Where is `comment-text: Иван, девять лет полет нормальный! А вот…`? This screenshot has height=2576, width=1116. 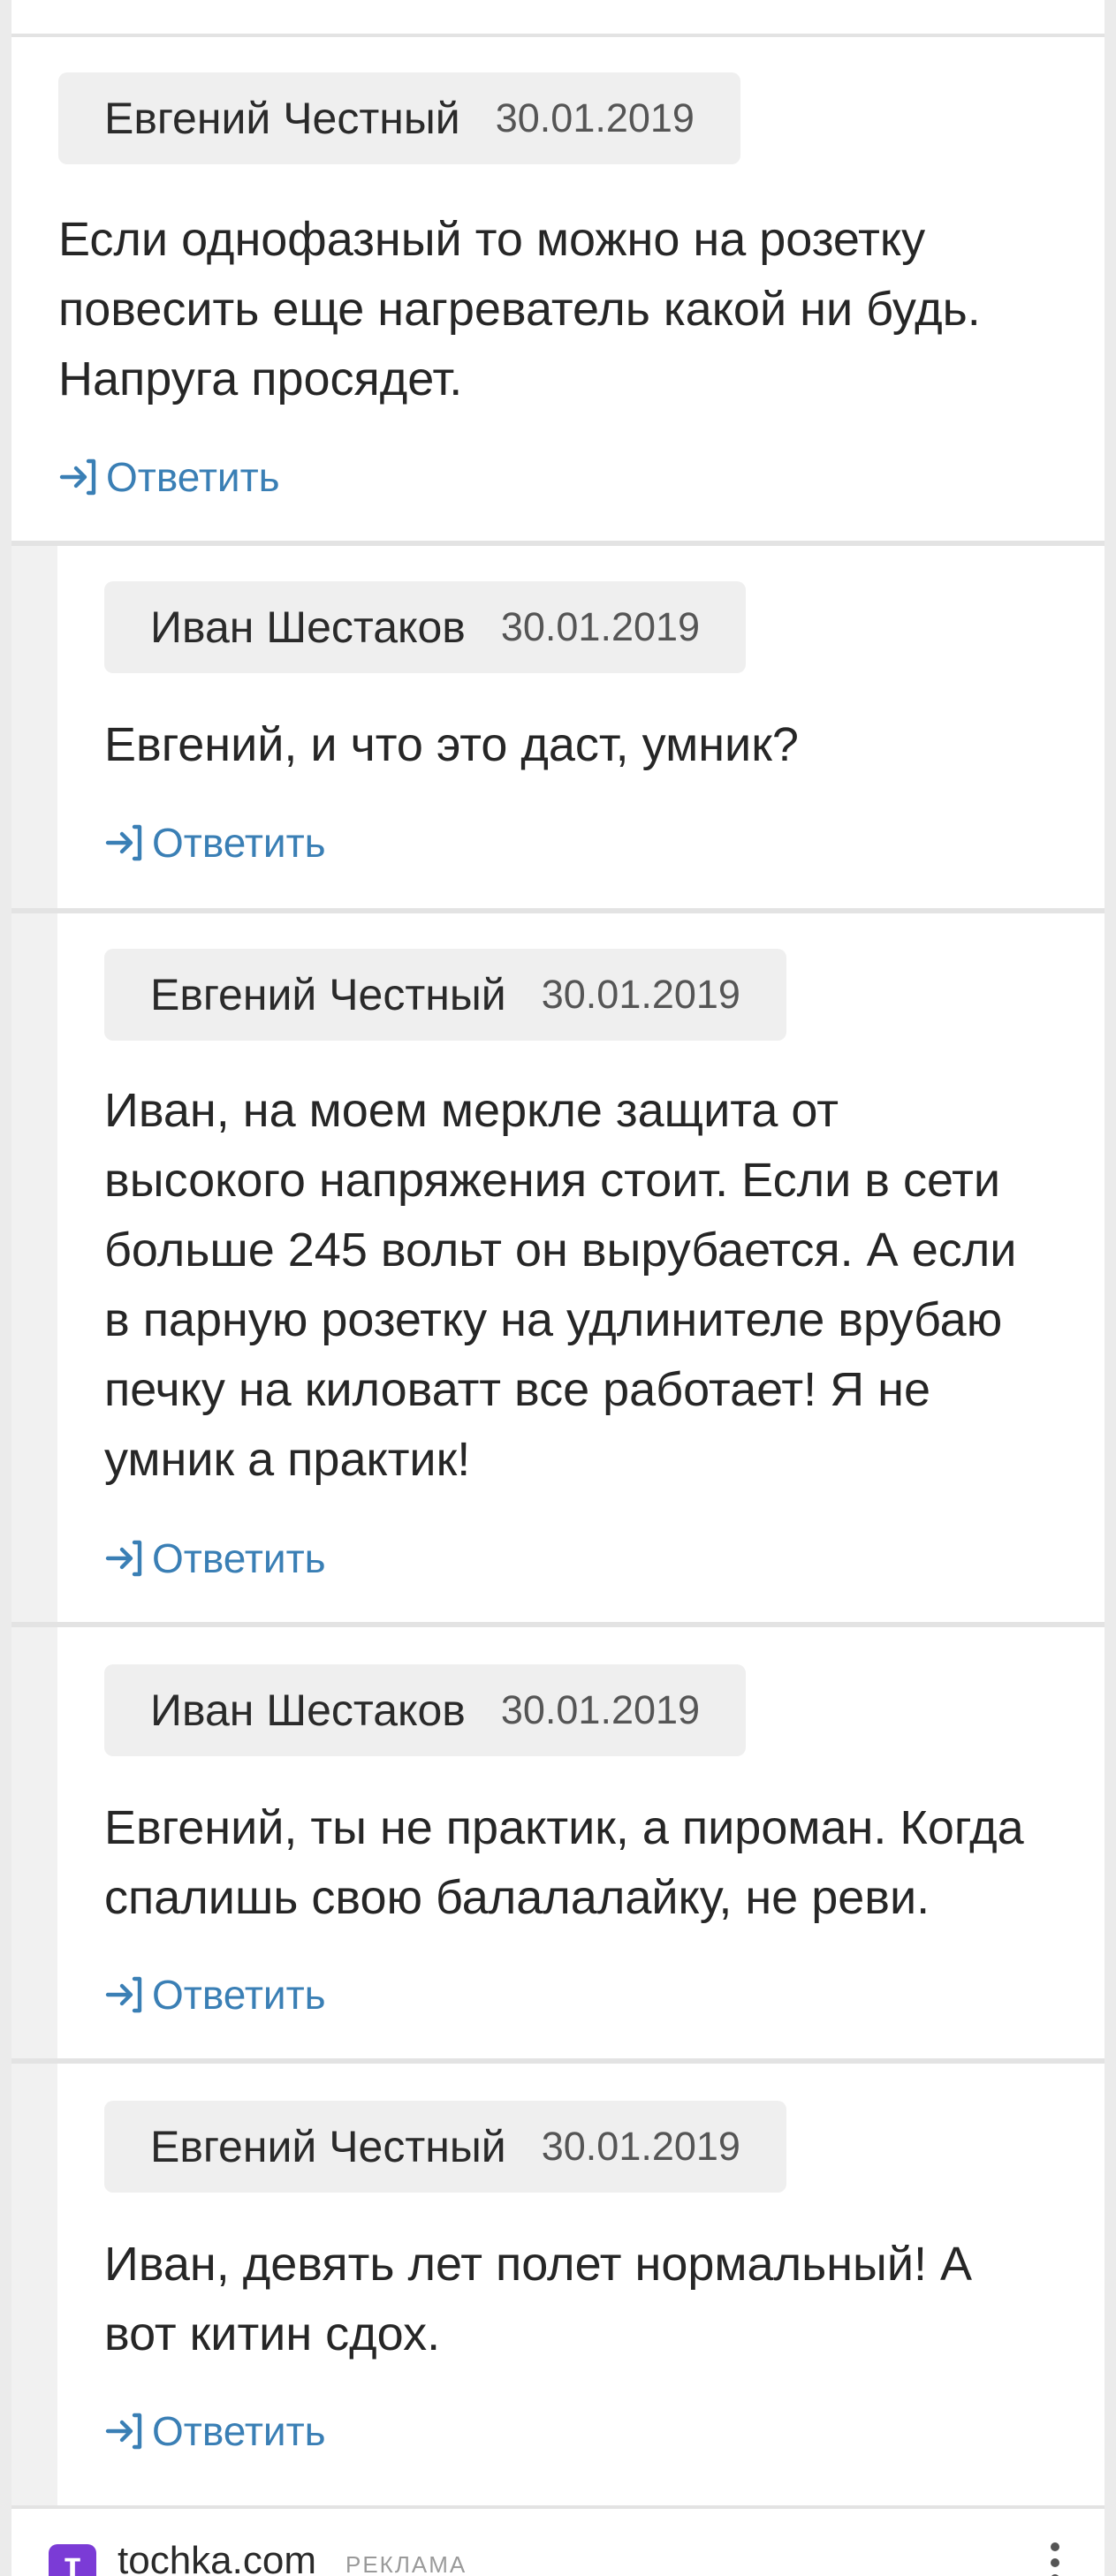 comment-text: Иван, девять лет полет нормальный! А вот… is located at coordinates (538, 2299).